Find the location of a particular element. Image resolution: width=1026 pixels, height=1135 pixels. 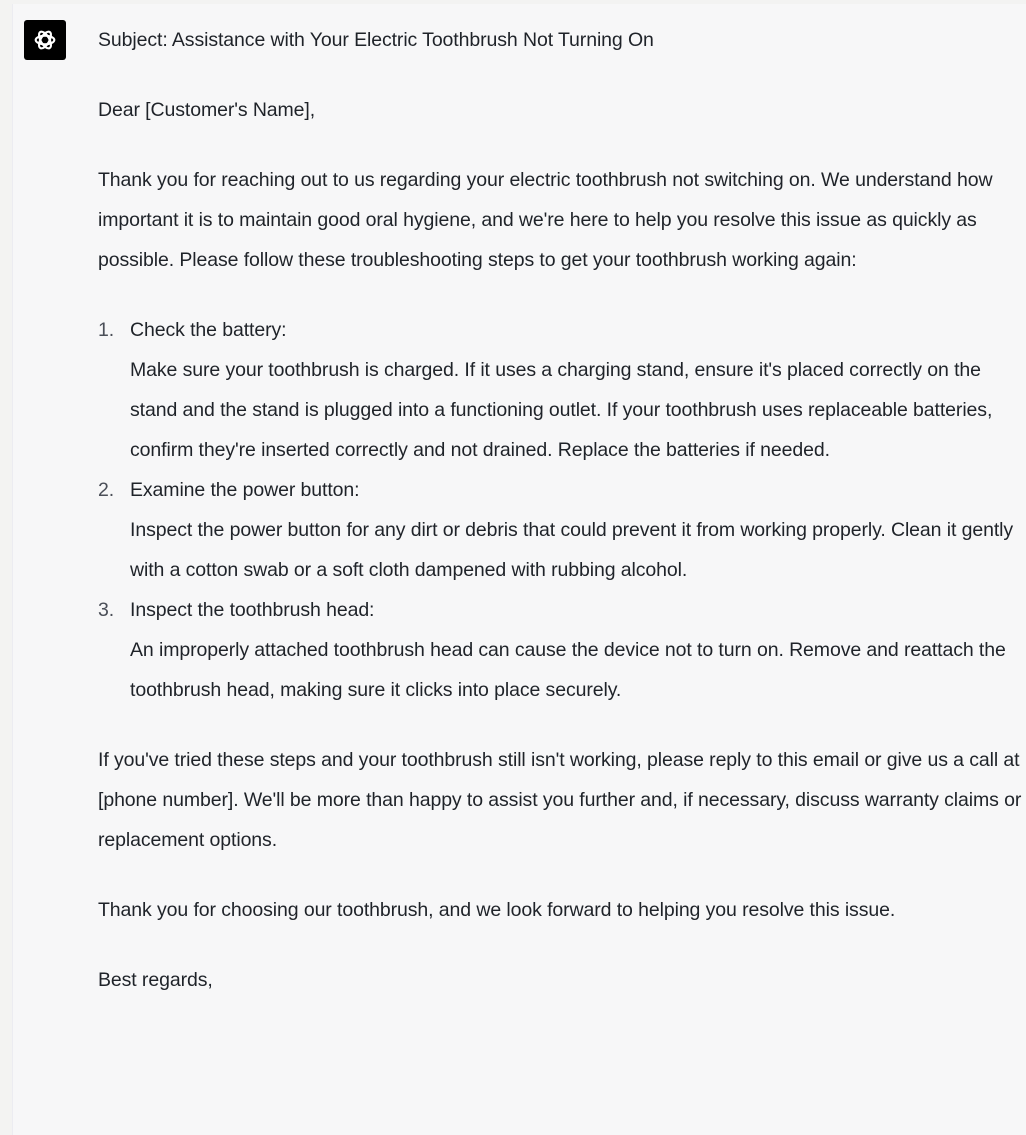

assistant-avatar is located at coordinates (45, 40).